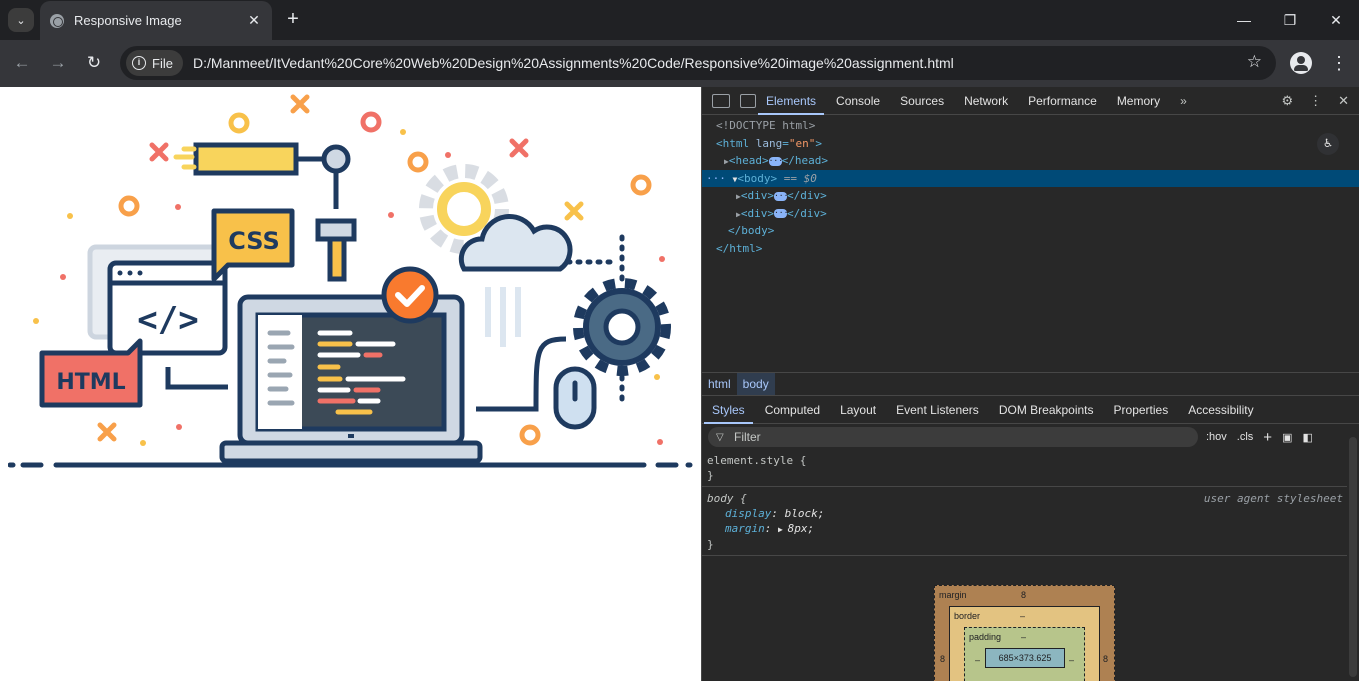  I want to click on rule-close-brace: }, so click(710, 544).